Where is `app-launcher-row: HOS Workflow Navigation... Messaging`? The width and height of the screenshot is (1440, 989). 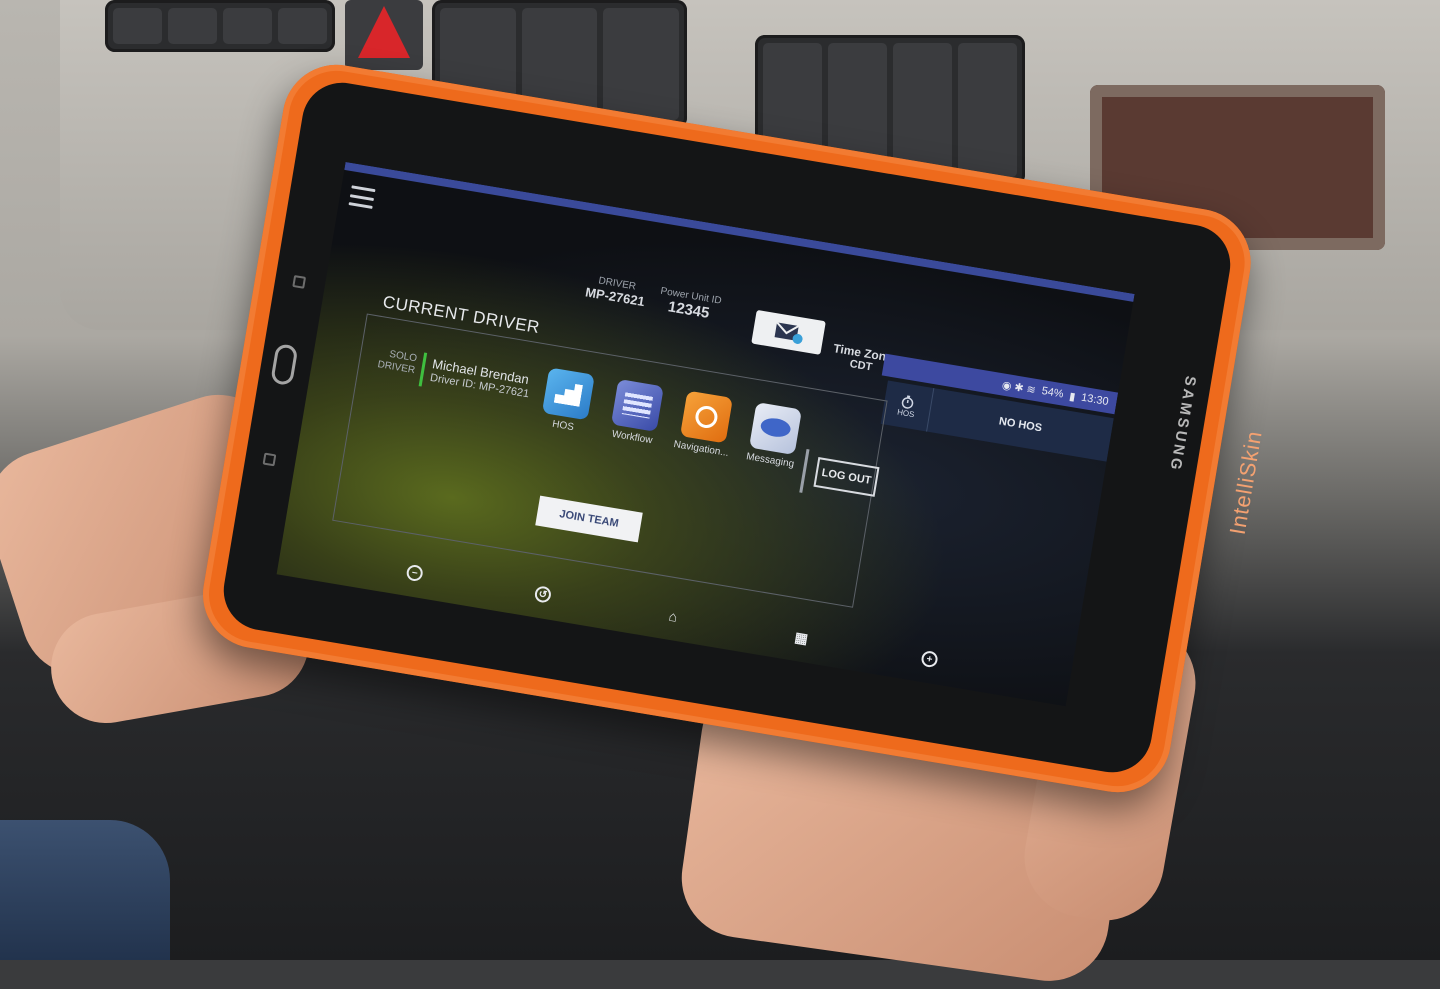
app-launcher-row: HOS Workflow Navigation... Messaging is located at coordinates (671, 418).